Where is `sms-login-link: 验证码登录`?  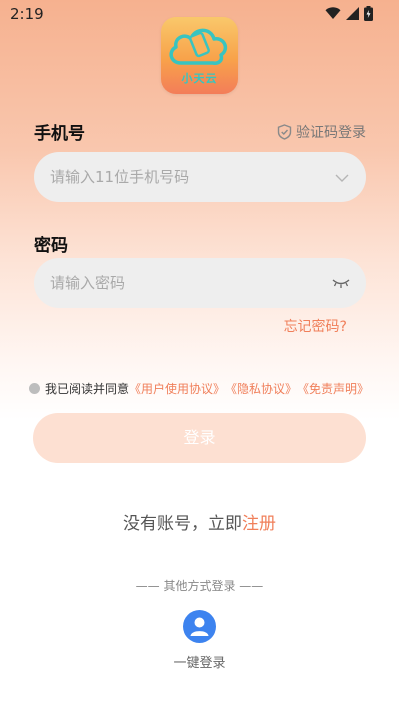 sms-login-link: 验证码登录 is located at coordinates (321, 132).